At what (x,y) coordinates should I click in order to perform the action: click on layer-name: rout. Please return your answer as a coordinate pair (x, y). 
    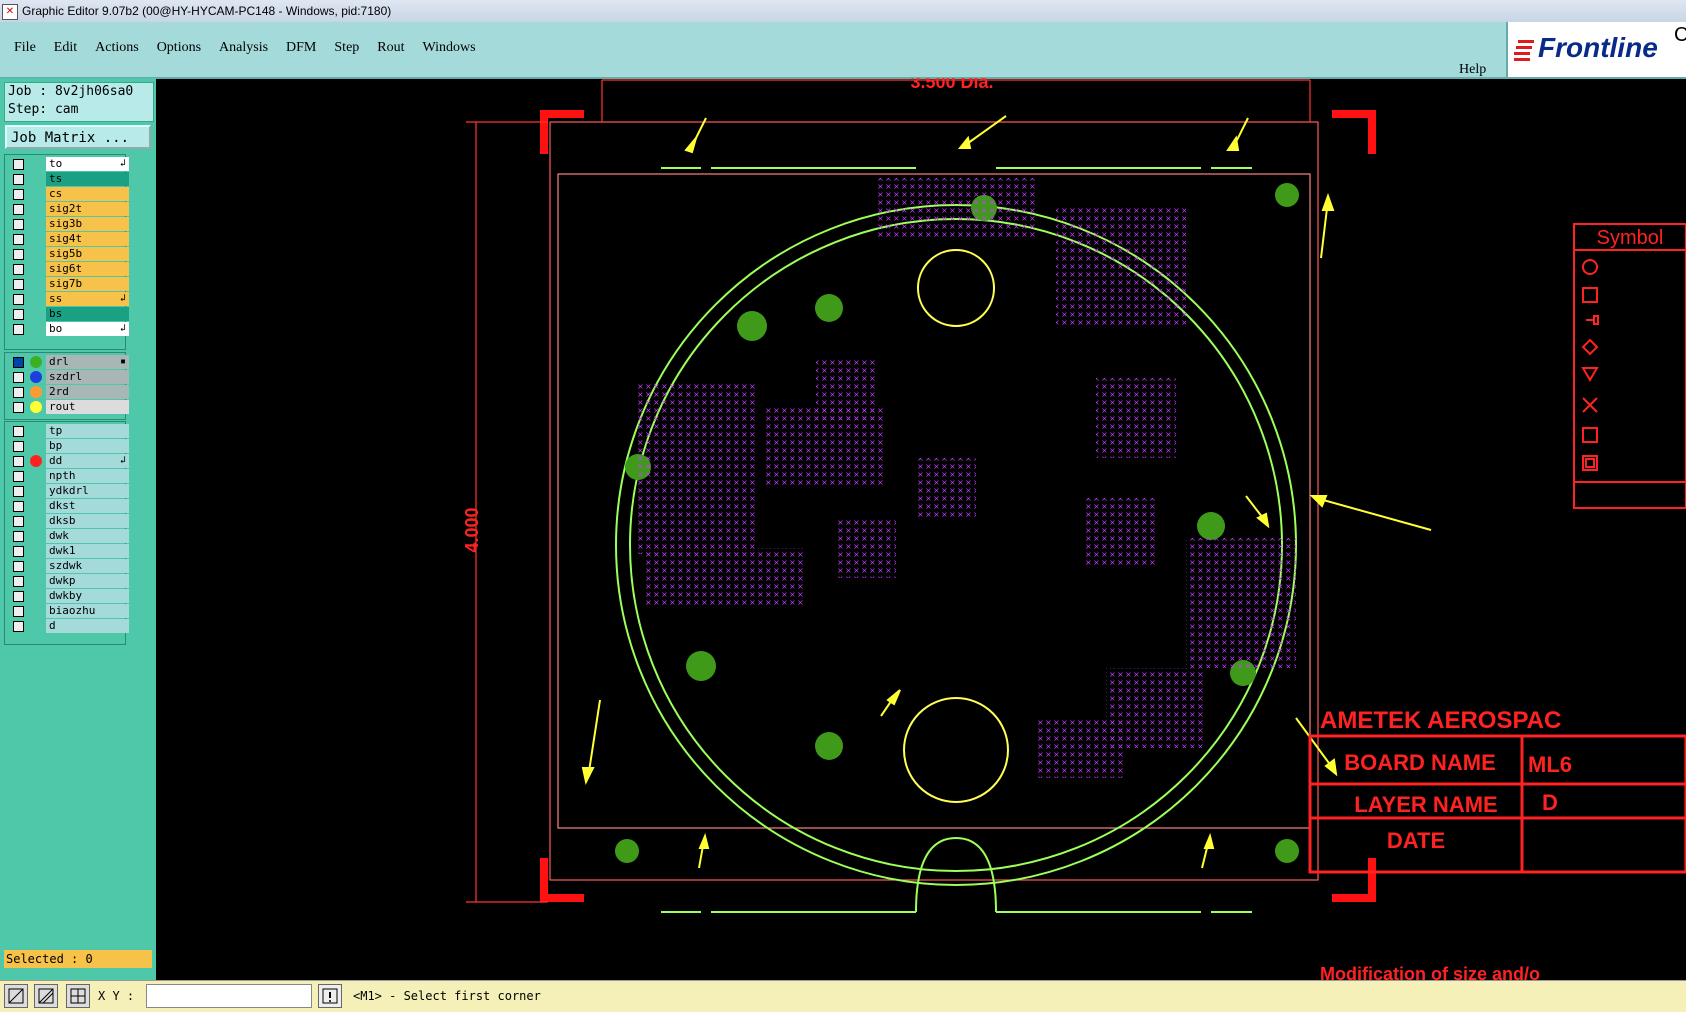
    Looking at the image, I should click on (87, 407).